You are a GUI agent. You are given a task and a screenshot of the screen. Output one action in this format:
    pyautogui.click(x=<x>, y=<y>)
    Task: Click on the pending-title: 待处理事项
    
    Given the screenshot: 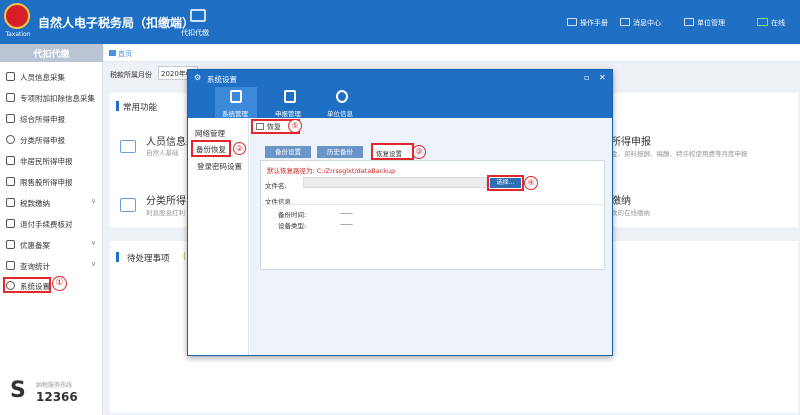 What is the action you would take?
    pyautogui.click(x=148, y=259)
    